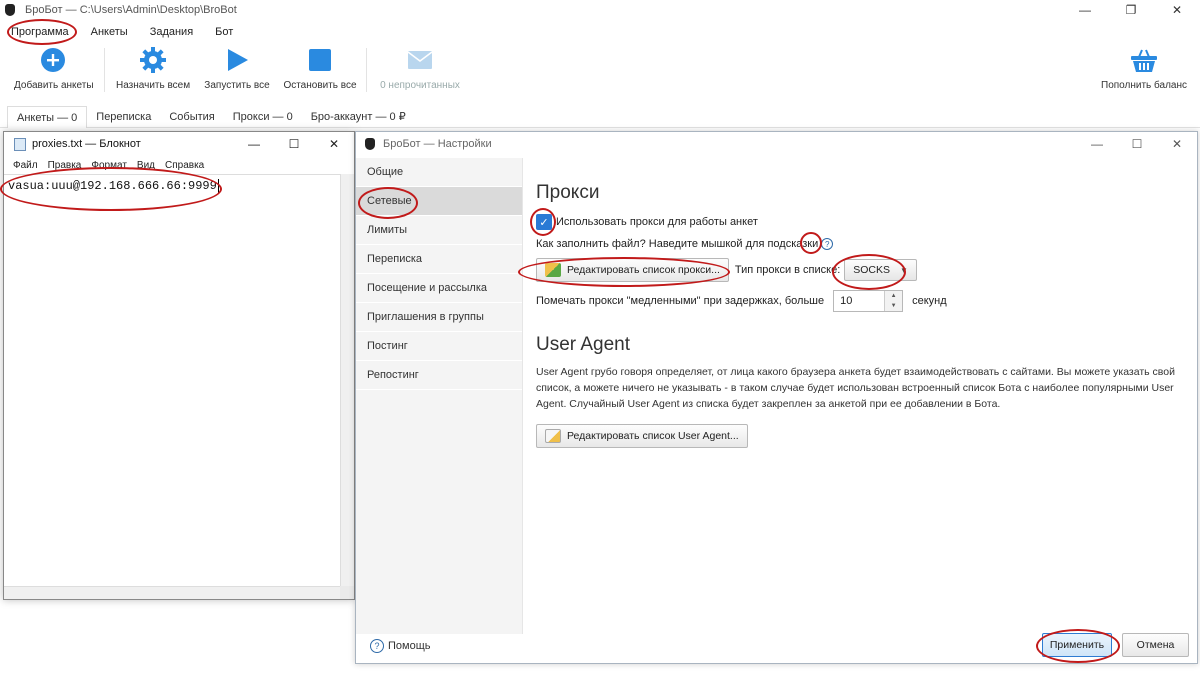 The height and width of the screenshot is (675, 1200). What do you see at coordinates (553, 270) in the screenshot?
I see `edit-list-icon` at bounding box center [553, 270].